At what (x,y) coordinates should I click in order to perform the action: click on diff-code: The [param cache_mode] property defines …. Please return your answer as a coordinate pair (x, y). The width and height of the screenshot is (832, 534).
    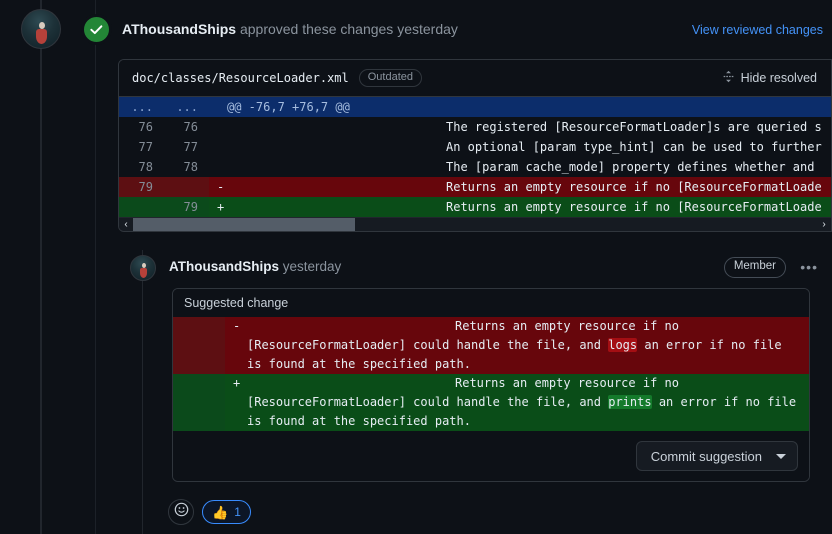
    Looking at the image, I should click on (529, 167).